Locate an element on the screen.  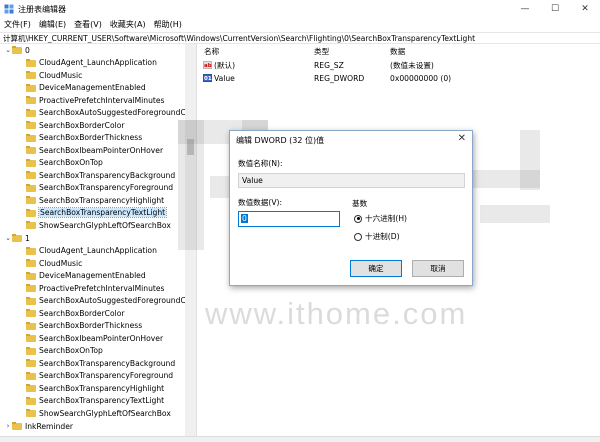
tree-node-0: ⌄ 0 is located at coordinates (17, 50).